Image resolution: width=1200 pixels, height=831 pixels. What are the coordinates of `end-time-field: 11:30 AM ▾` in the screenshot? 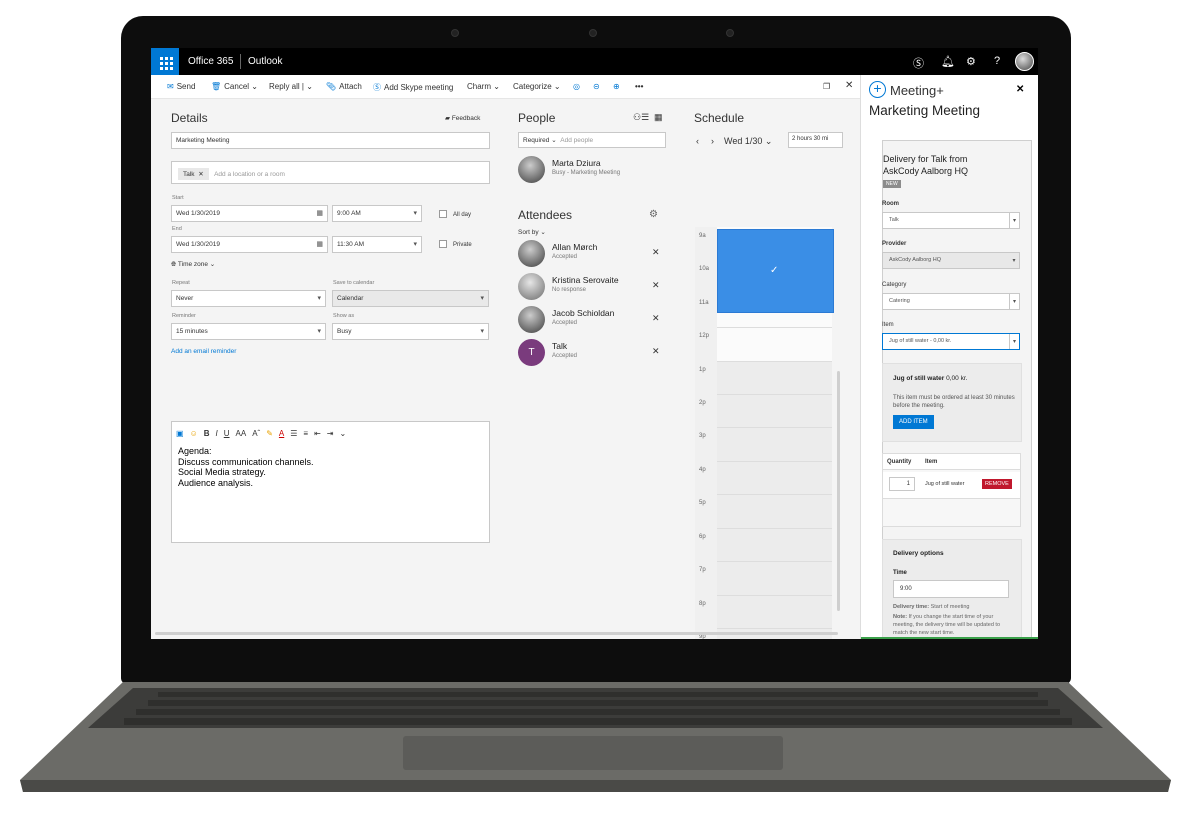 It's located at (377, 244).